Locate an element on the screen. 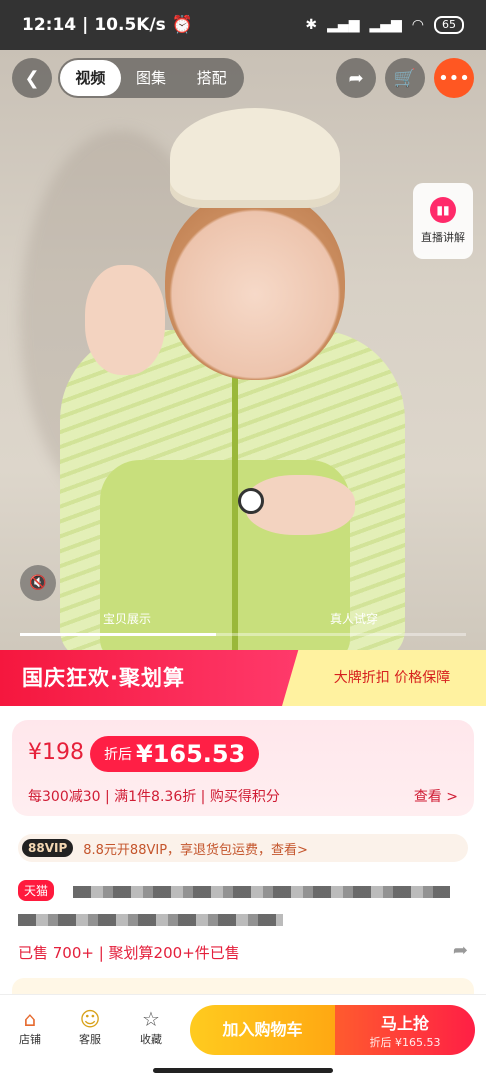 Image resolution: width=486 pixels, height=1082 pixels. live-explain-button: ▮▮ 直播讲解 is located at coordinates (443, 221).